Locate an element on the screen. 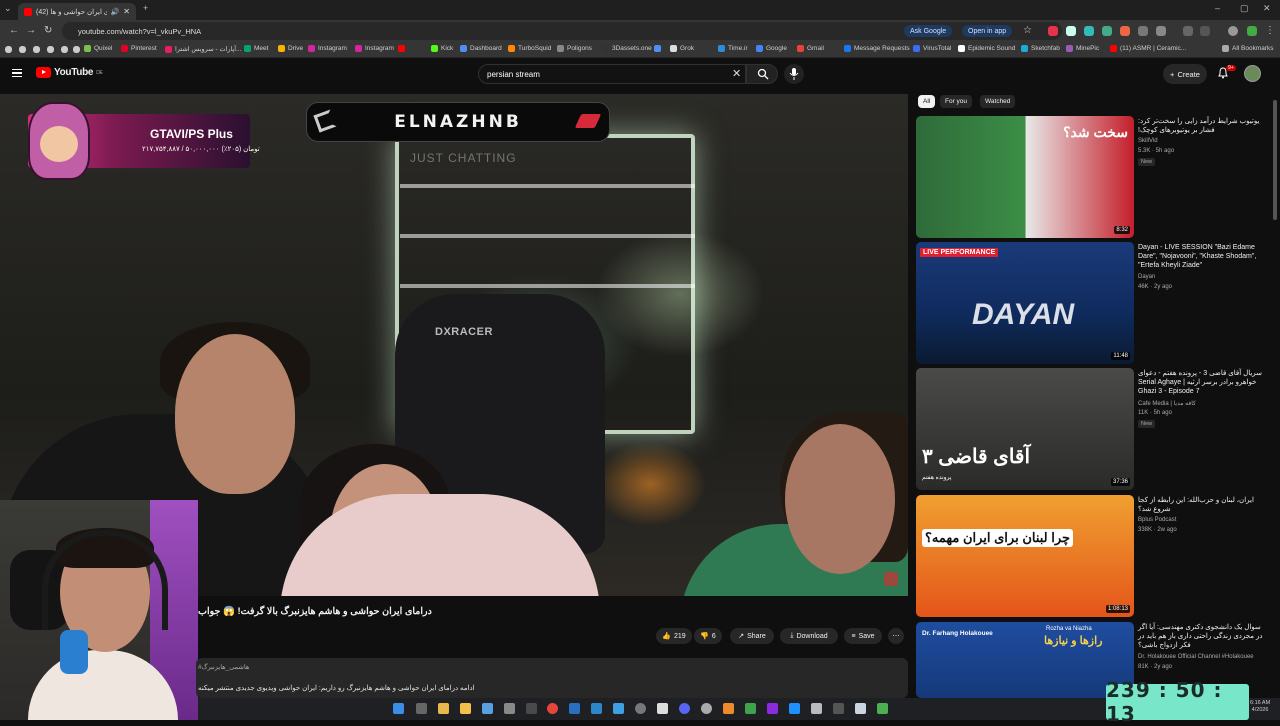 Image resolution: width=1280 pixels, height=726 pixels. like-button: 👍 219 is located at coordinates (674, 636).